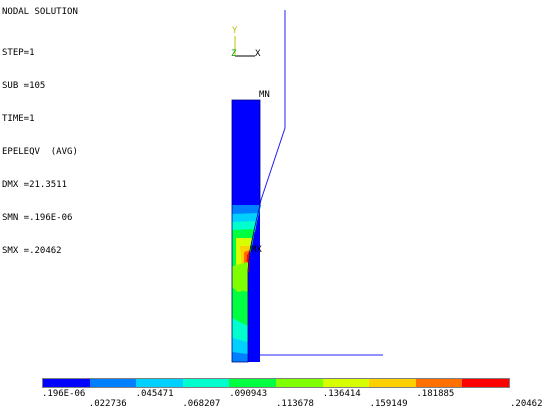 The height and width of the screenshot is (412, 551). Describe the element at coordinates (24, 86) in the screenshot. I see `substep-label: SUB =105` at that location.